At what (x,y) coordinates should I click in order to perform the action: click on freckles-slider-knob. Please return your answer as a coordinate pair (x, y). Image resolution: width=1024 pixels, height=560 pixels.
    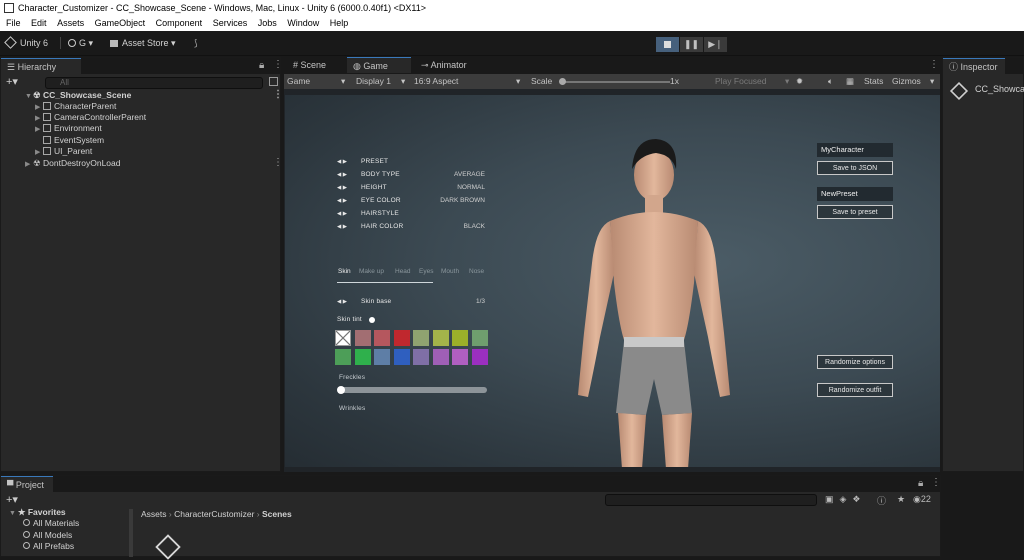
    Looking at the image, I should click on (341, 390).